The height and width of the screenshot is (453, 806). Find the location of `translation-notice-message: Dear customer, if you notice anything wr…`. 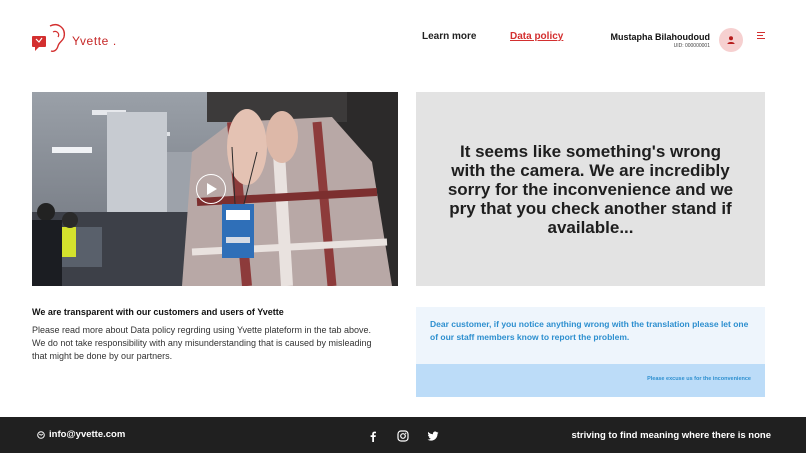

translation-notice-message: Dear customer, if you notice anything wr… is located at coordinates (589, 330).